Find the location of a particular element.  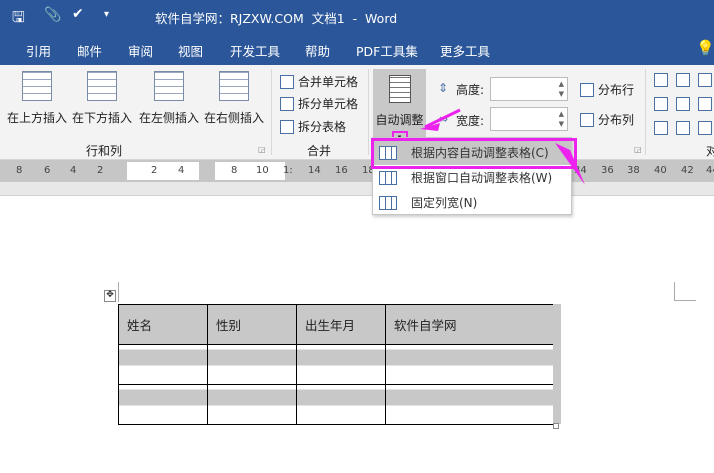

table-cell: 出生年月 is located at coordinates (341, 324).